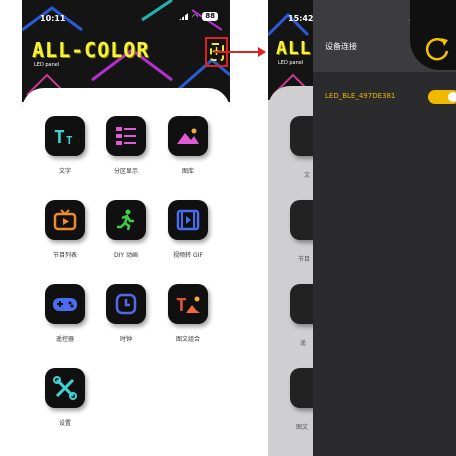 This screenshot has height=456, width=456. I want to click on grid-item-partition: 分区显示, so click(126, 145).